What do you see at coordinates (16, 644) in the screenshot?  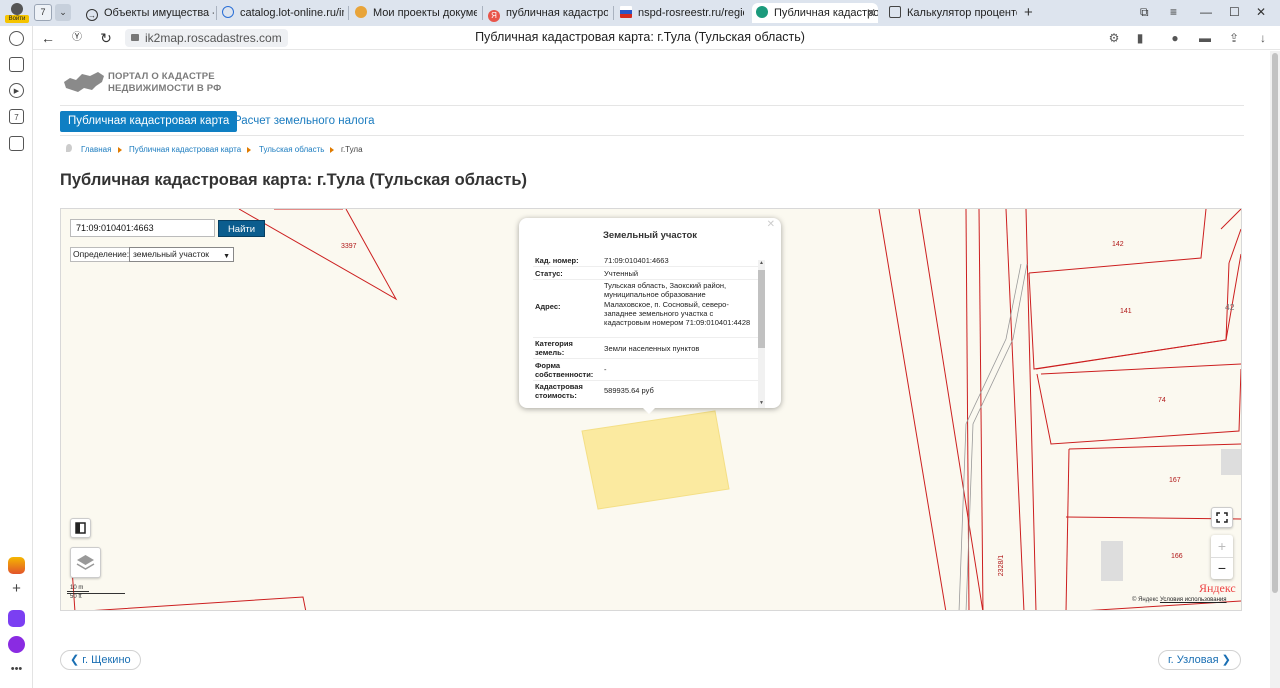 I see `assistant-icon` at bounding box center [16, 644].